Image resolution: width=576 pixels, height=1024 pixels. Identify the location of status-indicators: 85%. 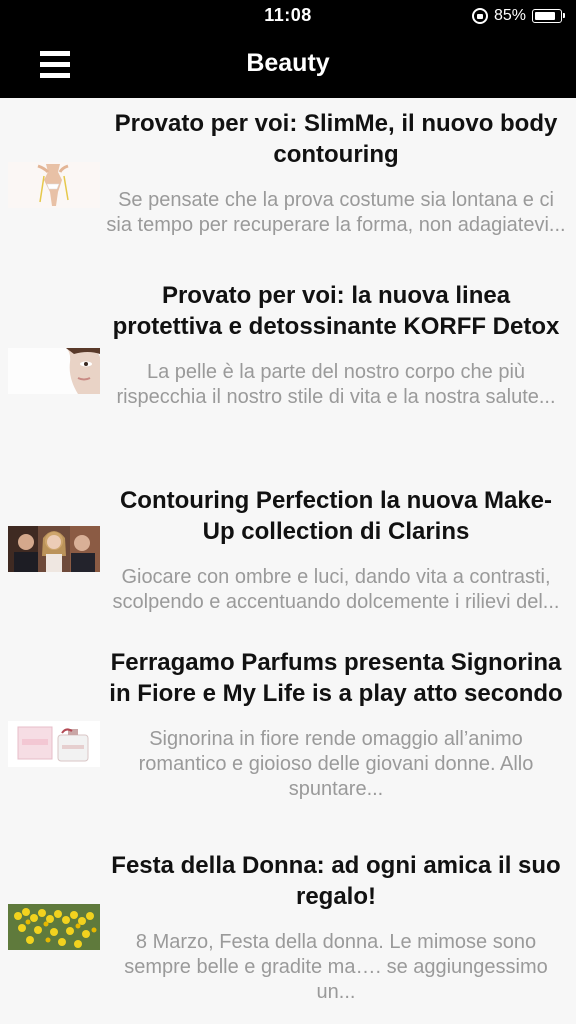
(518, 16).